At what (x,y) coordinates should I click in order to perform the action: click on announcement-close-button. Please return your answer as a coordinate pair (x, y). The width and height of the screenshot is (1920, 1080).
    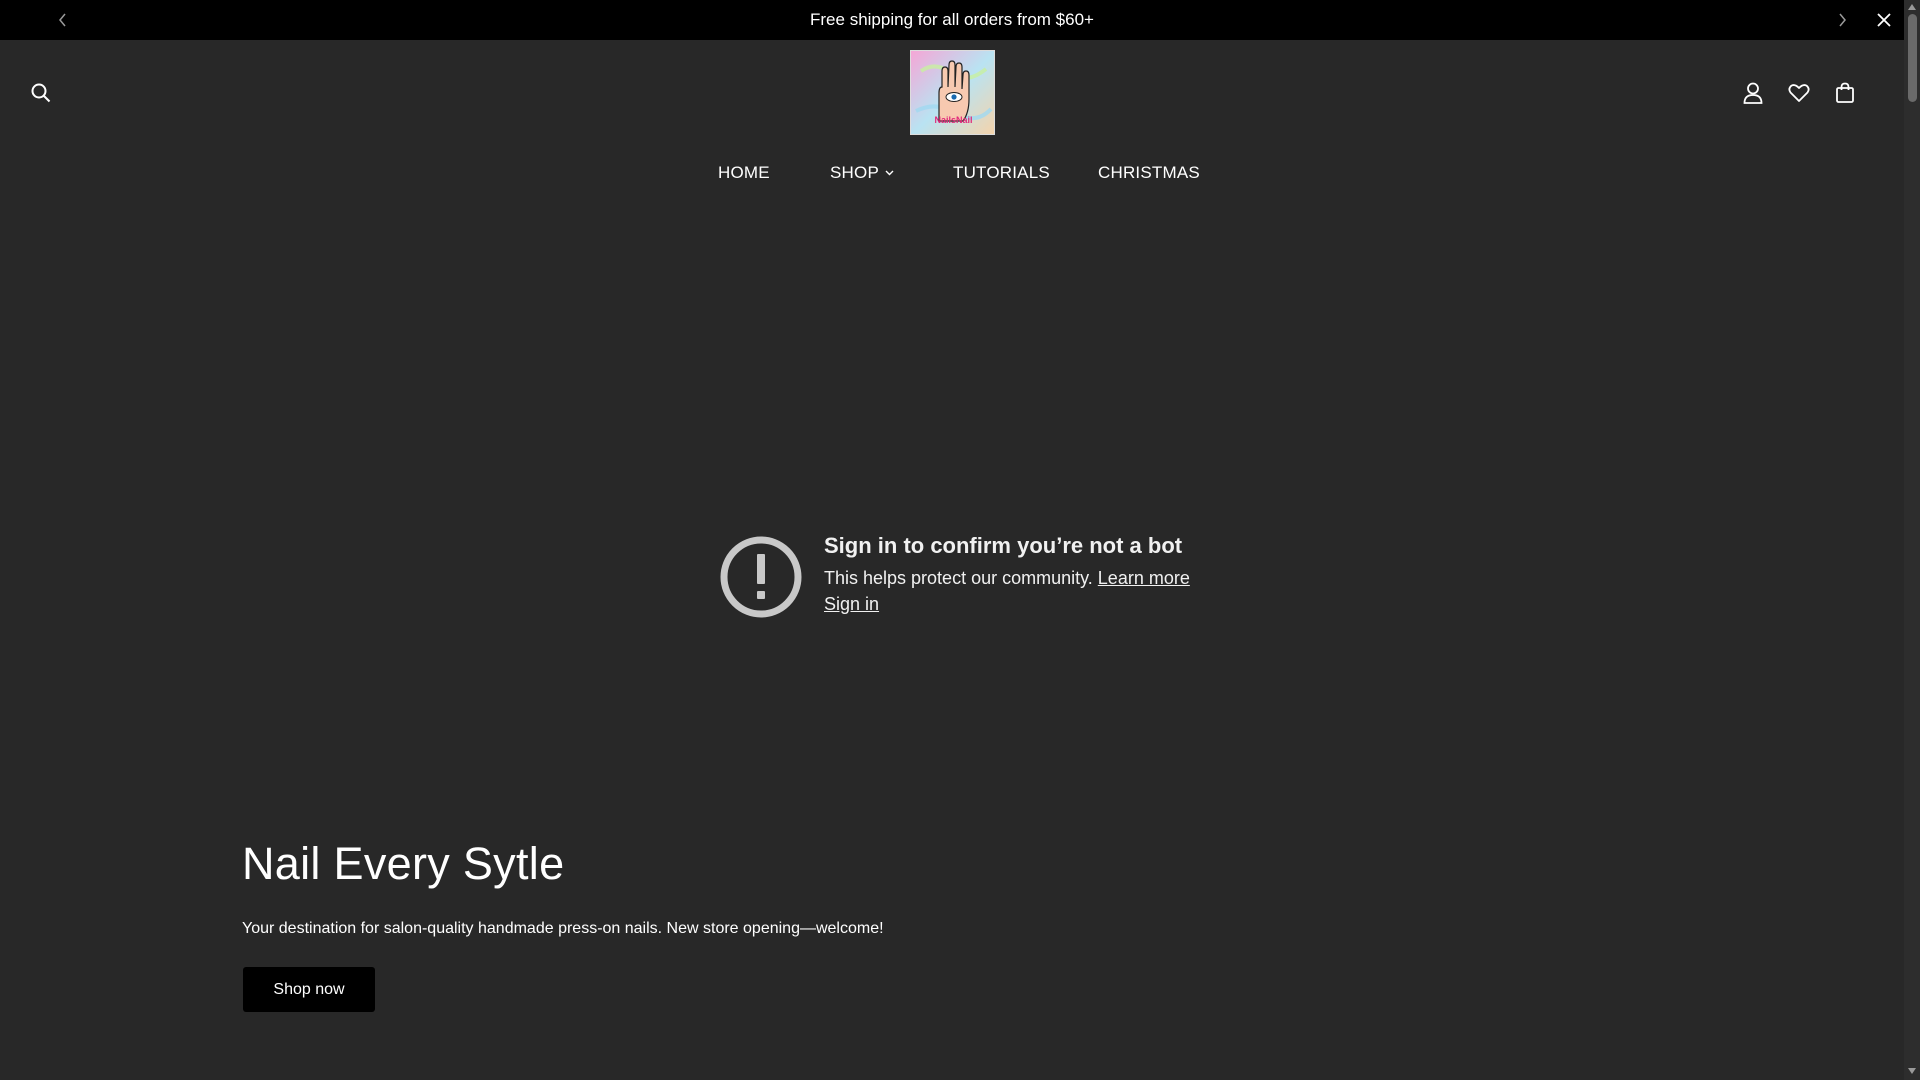
    Looking at the image, I should click on (1884, 20).